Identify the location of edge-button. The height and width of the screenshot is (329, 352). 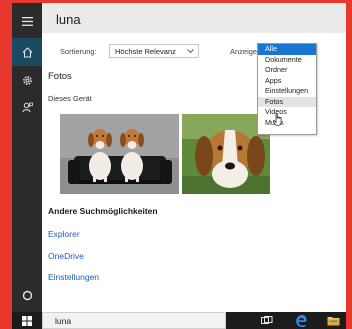
(301, 320).